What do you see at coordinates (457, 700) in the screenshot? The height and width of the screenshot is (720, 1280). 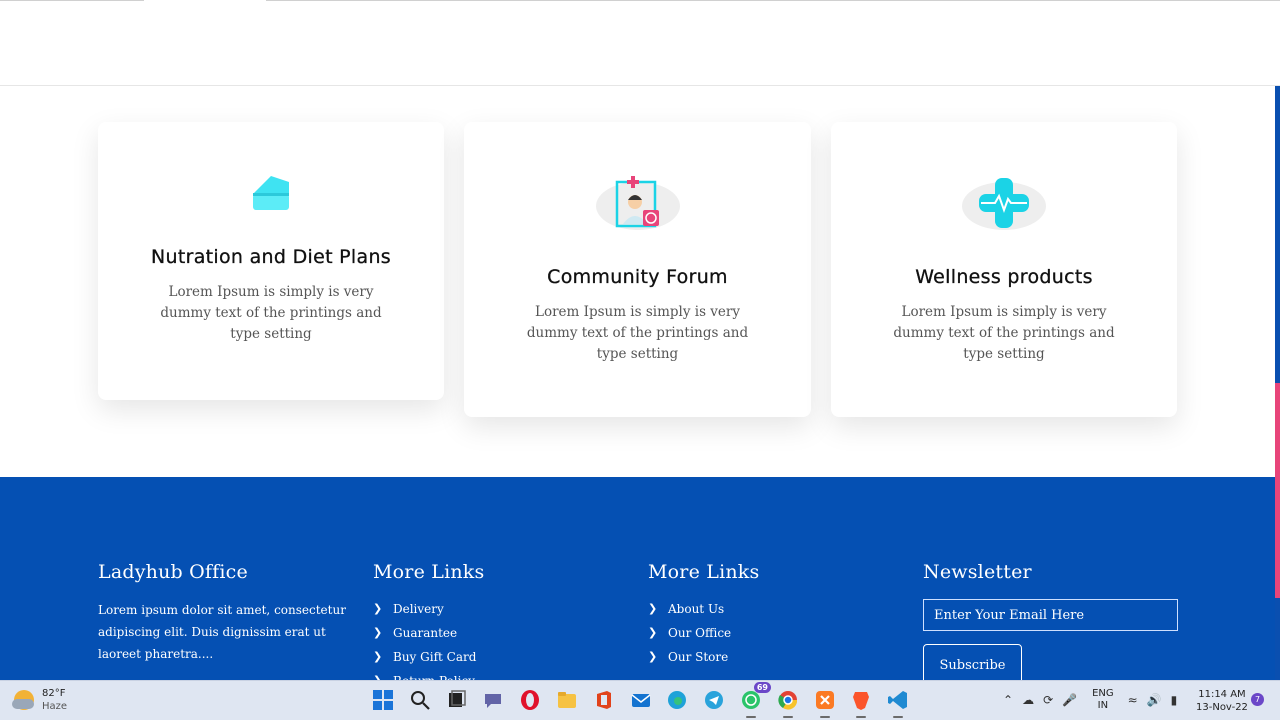 I see `task-view-icon` at bounding box center [457, 700].